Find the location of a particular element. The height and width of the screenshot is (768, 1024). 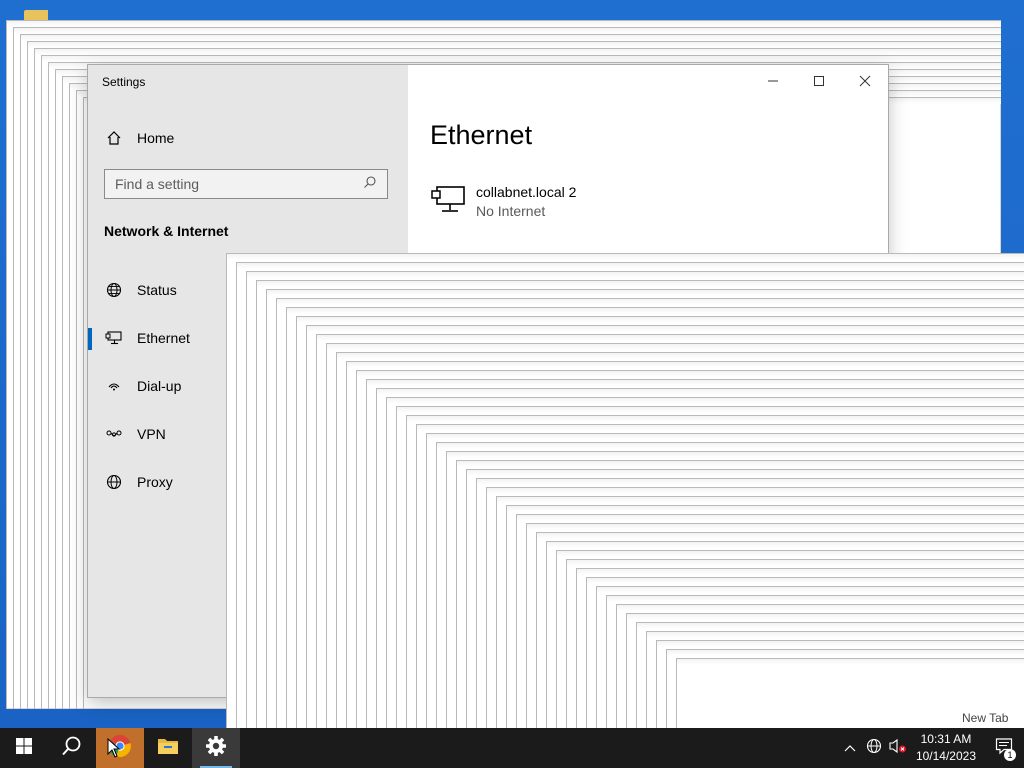

minimize-button is located at coordinates (773, 81).